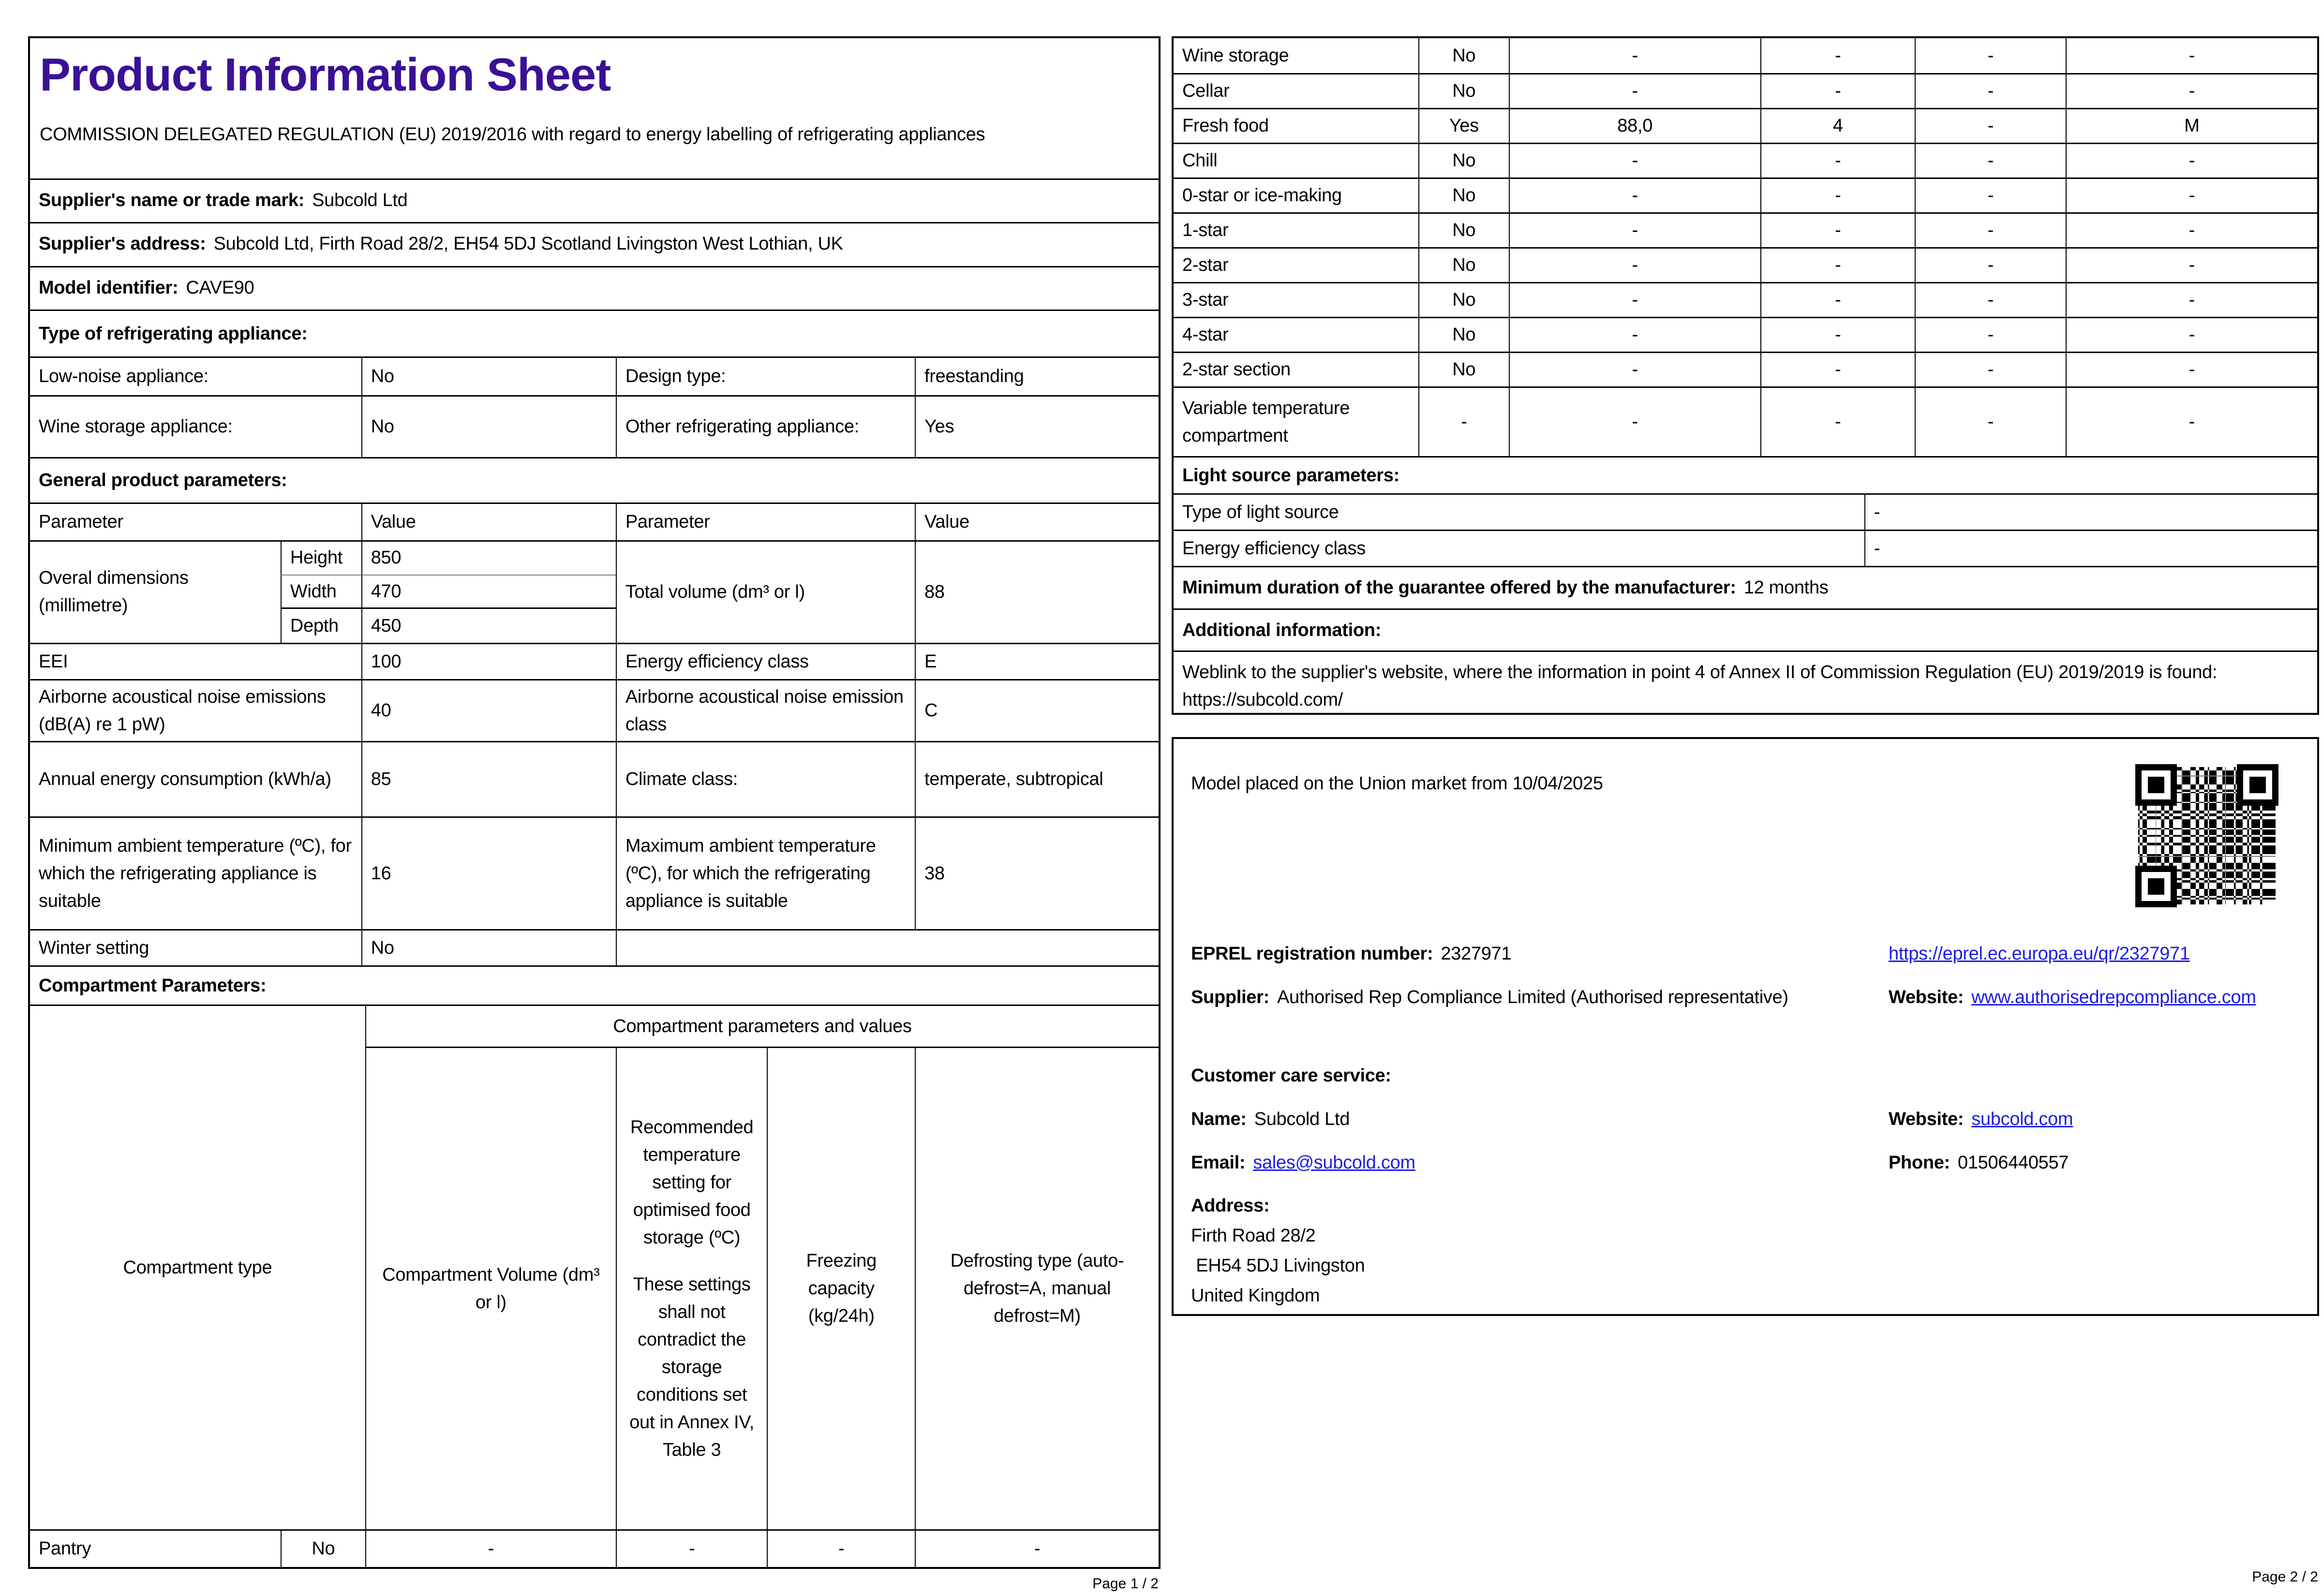  Describe the element at coordinates (2206, 835) in the screenshot. I see `qr-code` at that location.